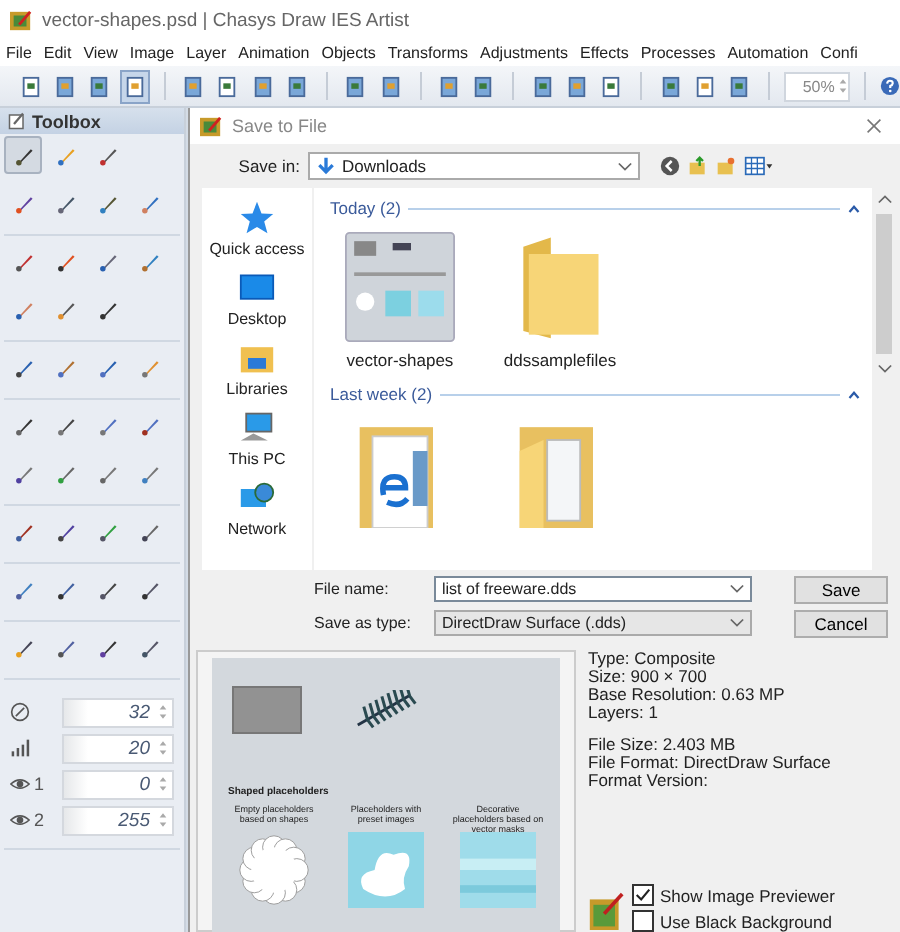  What do you see at coordinates (257, 509) in the screenshot?
I see `place-item: Network` at bounding box center [257, 509].